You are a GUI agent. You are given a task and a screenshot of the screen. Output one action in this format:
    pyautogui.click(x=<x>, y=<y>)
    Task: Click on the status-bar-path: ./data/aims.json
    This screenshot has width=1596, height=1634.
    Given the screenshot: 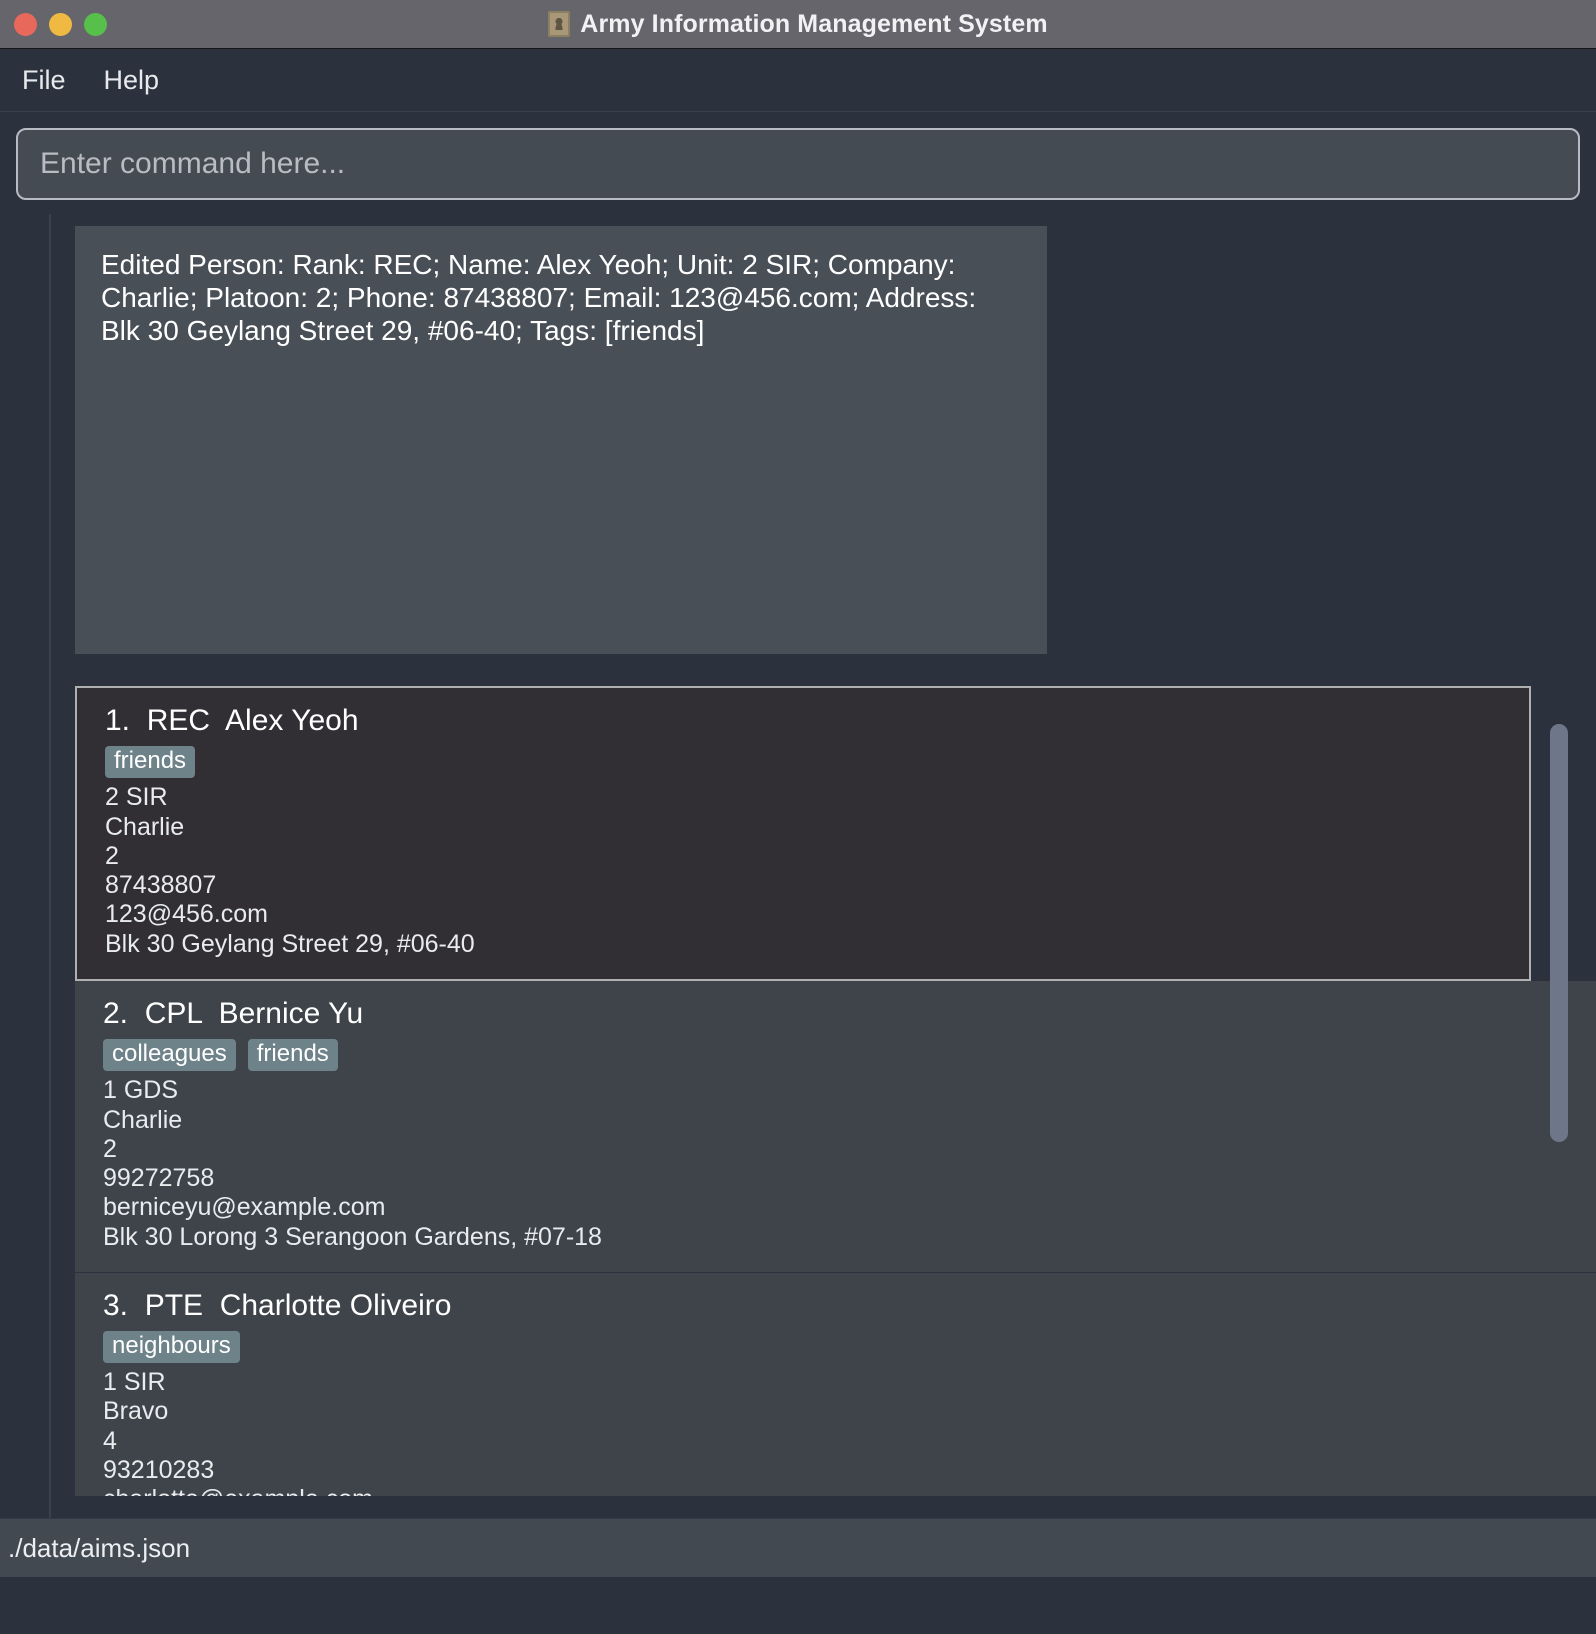 What is the action you would take?
    pyautogui.click(x=99, y=1547)
    